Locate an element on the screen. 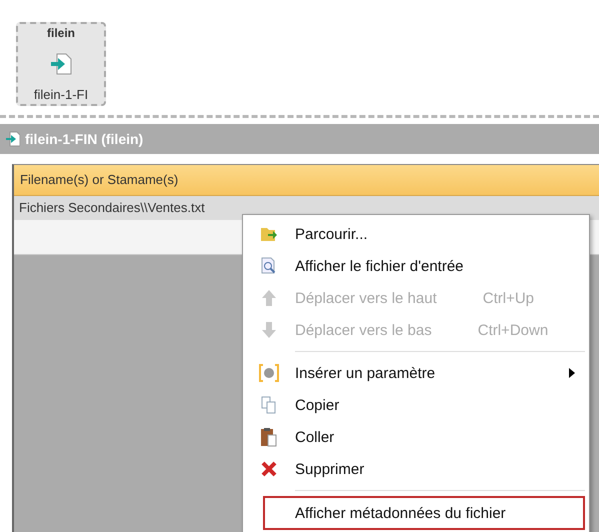  clipboard-icon is located at coordinates (269, 437).